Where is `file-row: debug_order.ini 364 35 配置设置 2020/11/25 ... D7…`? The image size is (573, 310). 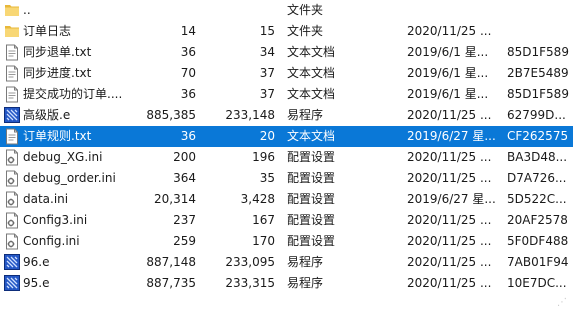
file-row: debug_order.ini 364 35 配置设置 2020/11/25 ... D7… is located at coordinates (286, 178).